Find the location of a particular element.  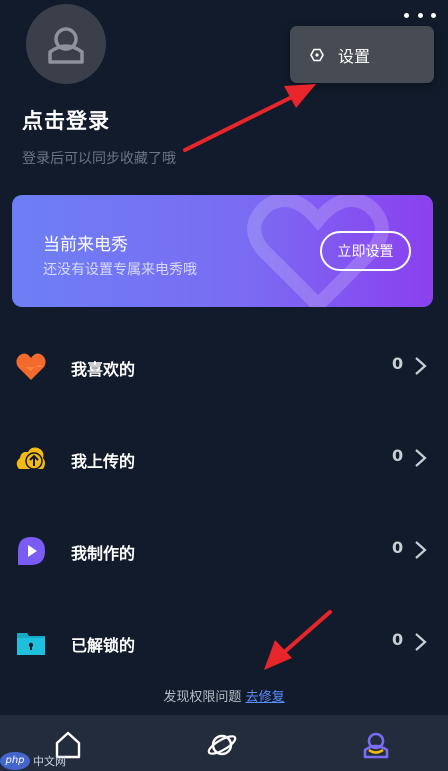

settings-menu-item: 设置 is located at coordinates (362, 54).